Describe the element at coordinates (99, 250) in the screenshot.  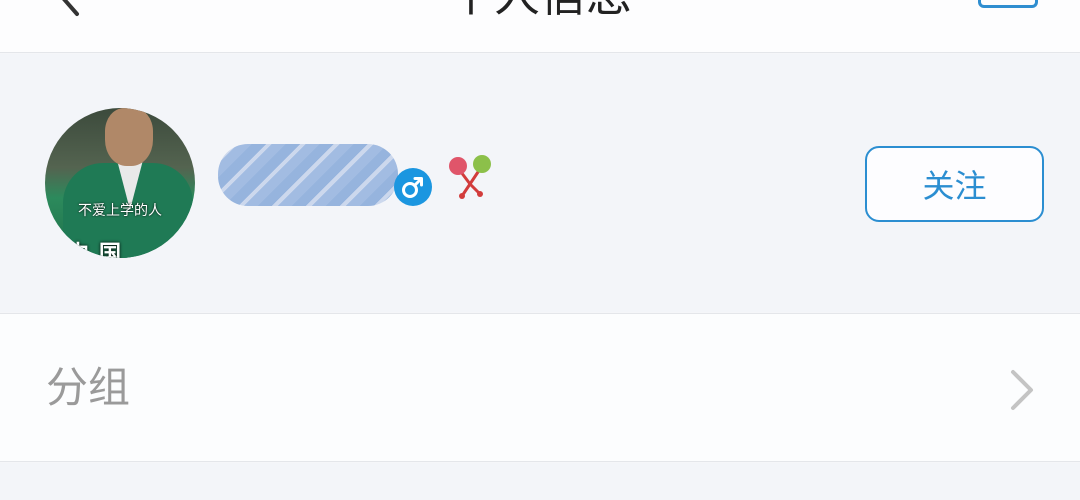
I see `avatar-caption-secondary: 中国` at that location.